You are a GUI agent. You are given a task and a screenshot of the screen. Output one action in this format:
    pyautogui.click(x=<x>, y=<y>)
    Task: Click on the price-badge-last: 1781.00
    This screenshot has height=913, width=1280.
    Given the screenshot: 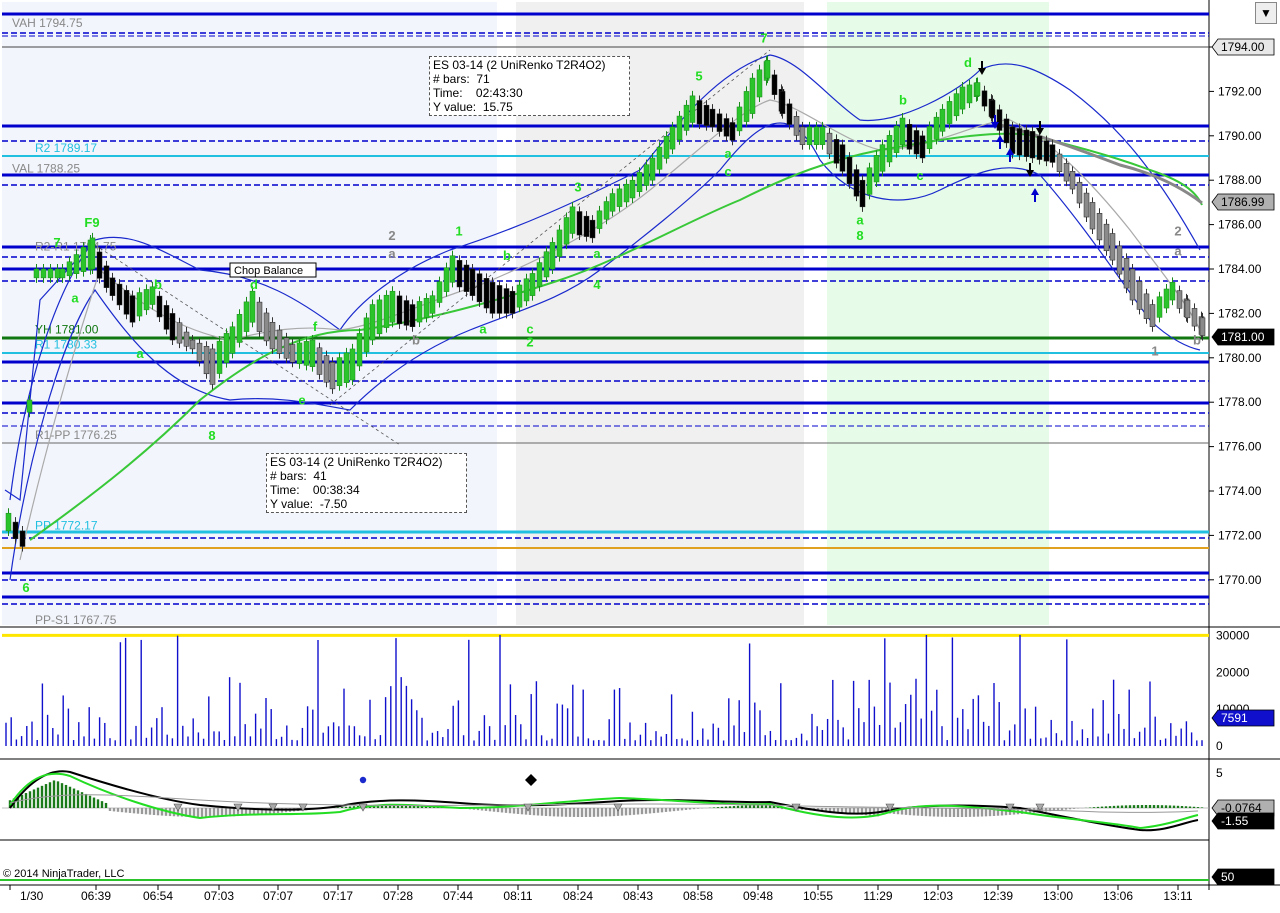 What is the action you would take?
    pyautogui.click(x=1243, y=337)
    